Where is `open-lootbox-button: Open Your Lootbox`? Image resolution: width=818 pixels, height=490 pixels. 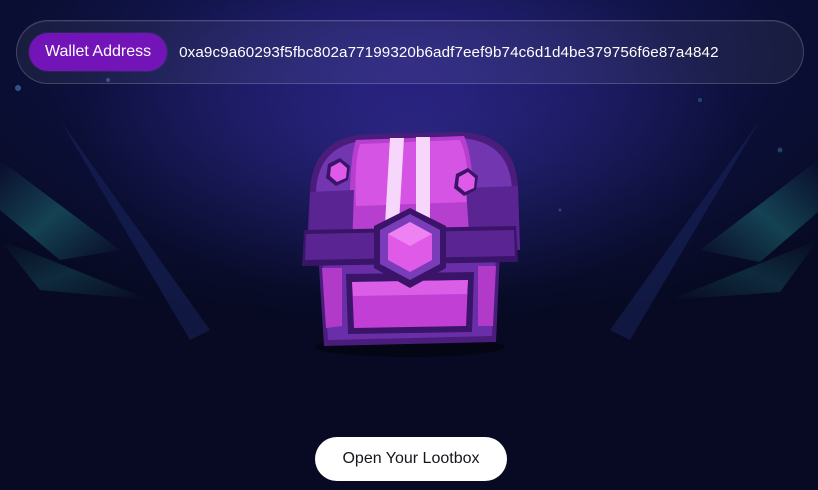 open-lootbox-button: Open Your Lootbox is located at coordinates (411, 459).